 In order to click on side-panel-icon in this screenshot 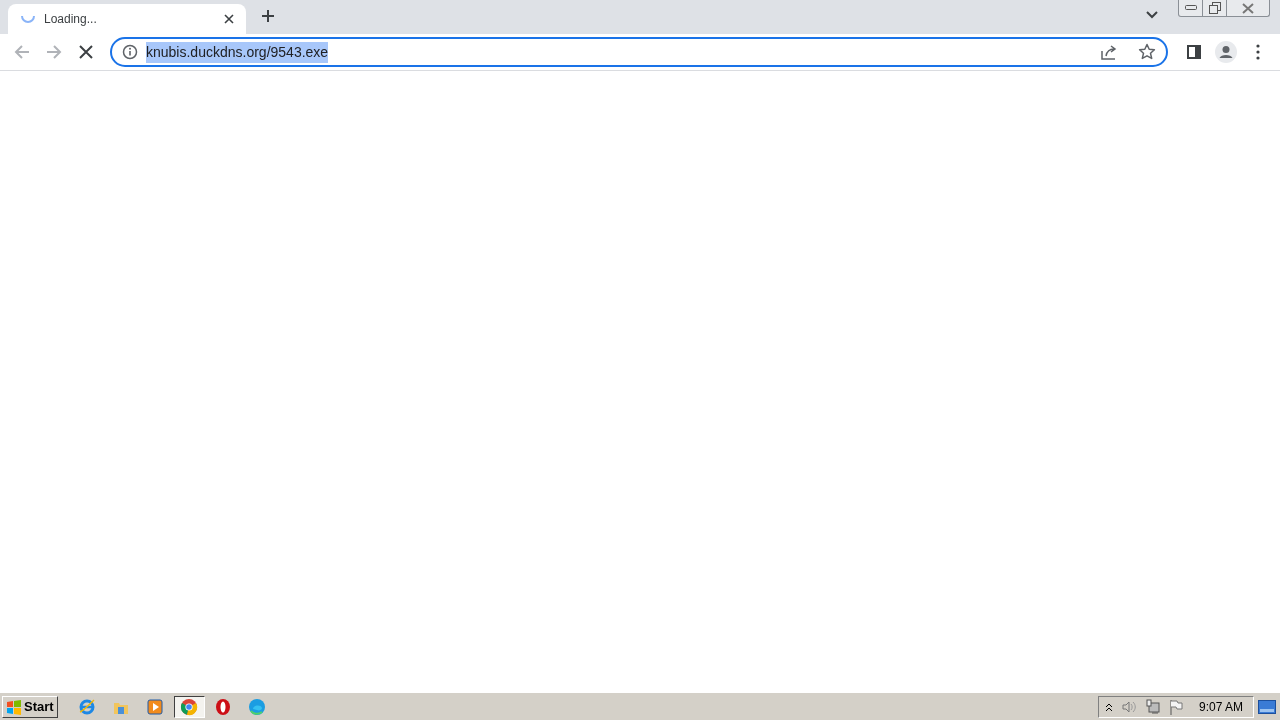, I will do `click(1194, 52)`.